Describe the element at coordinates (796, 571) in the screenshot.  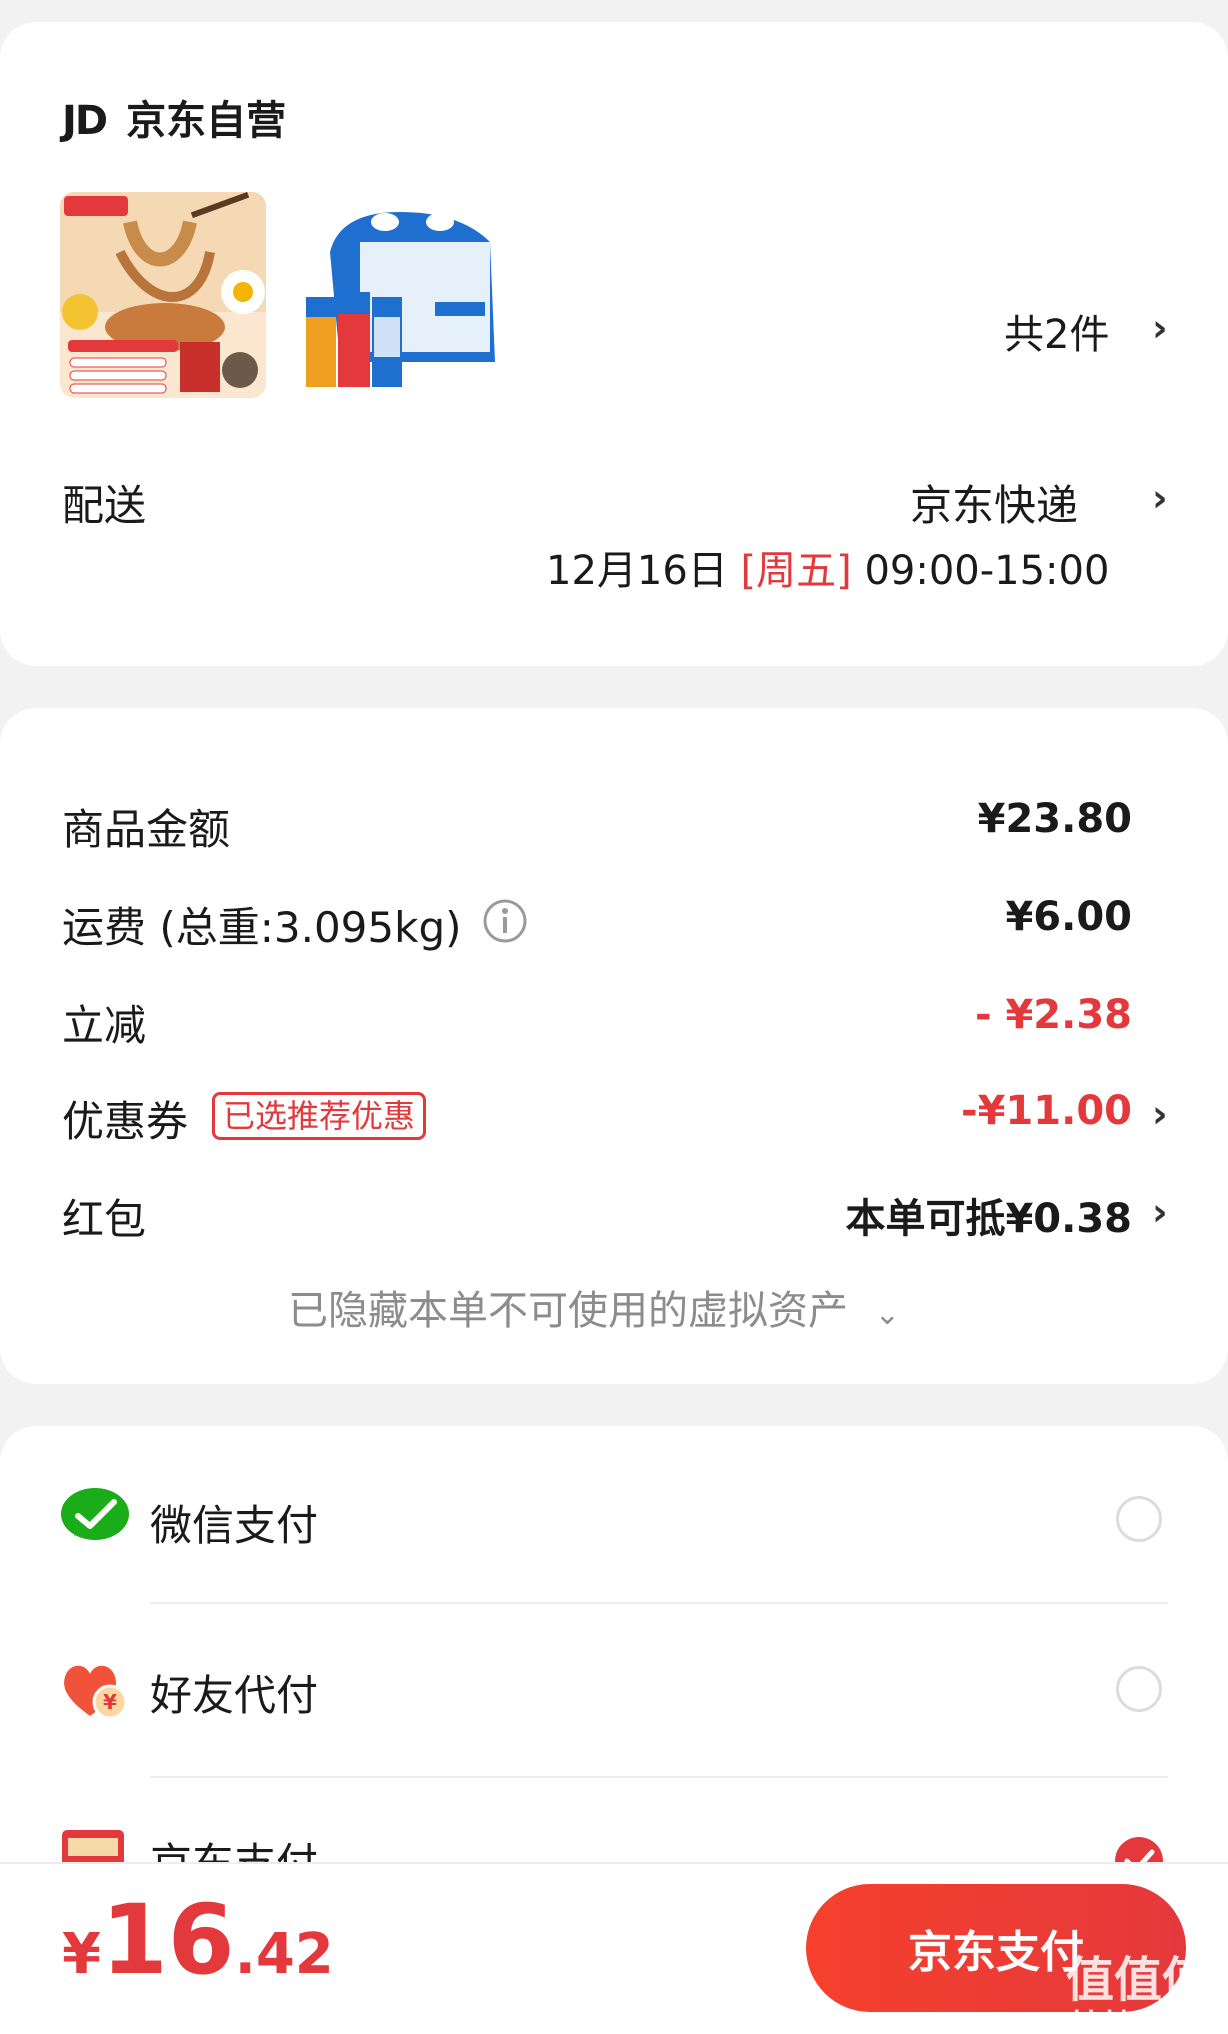
I see `delivery-weekday: [周五]` at that location.